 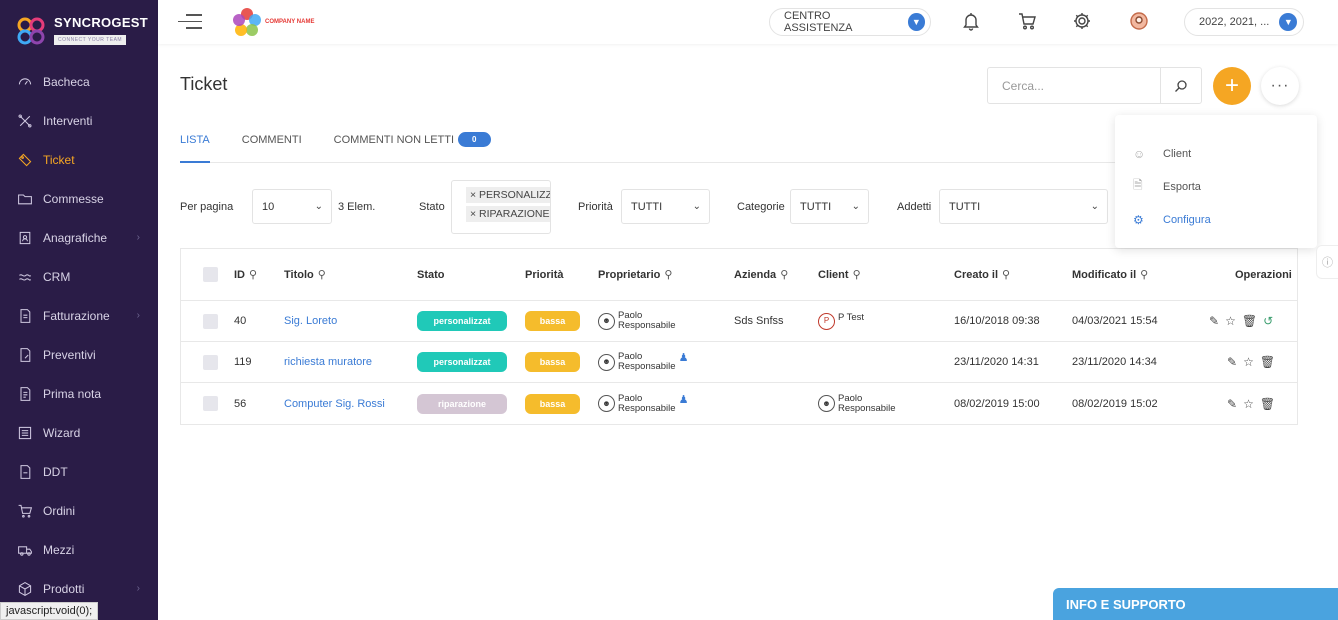 I want to click on col-priorita: Priorità, so click(x=544, y=274).